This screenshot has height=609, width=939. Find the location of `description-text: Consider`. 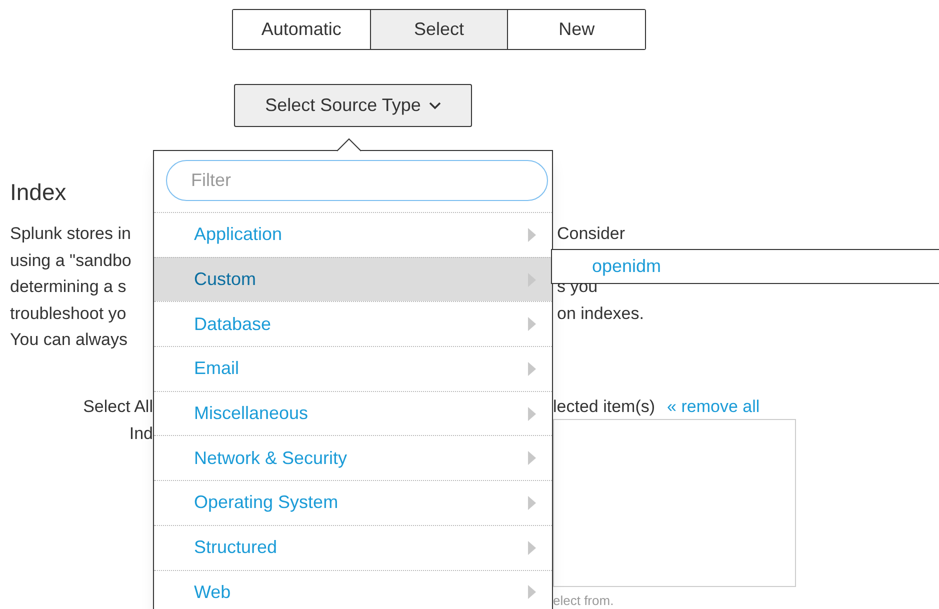

description-text: Consider is located at coordinates (591, 234).